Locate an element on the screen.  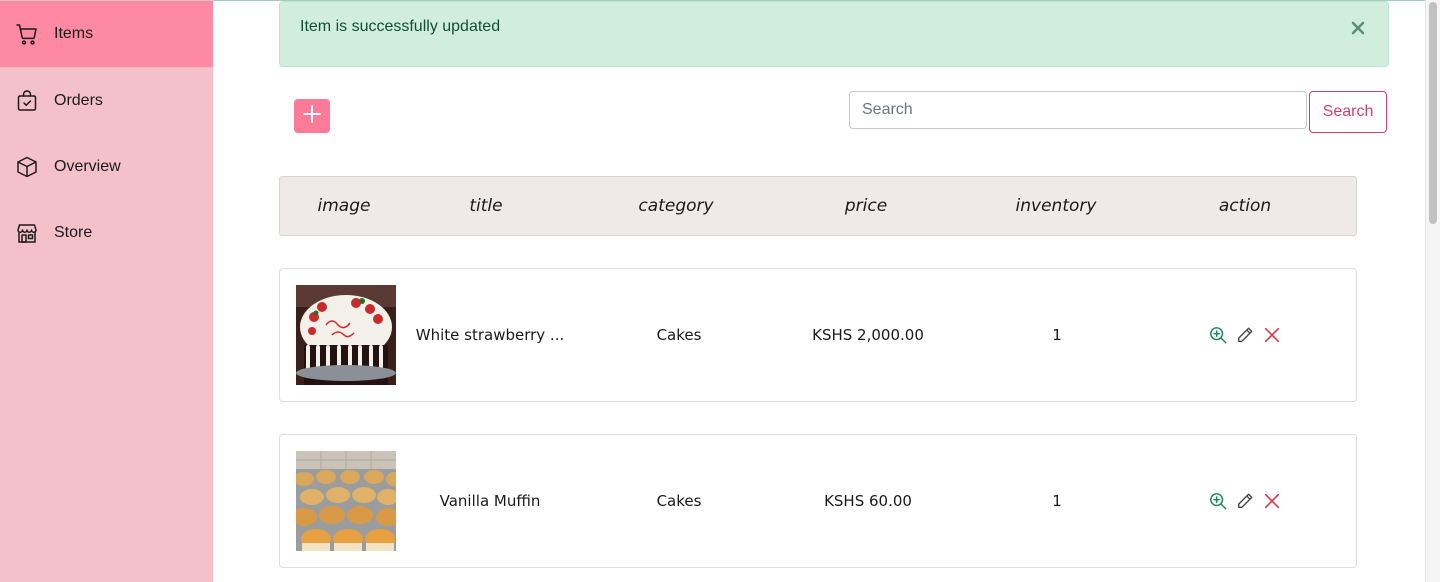
column-header-inventory: inventory is located at coordinates (1056, 206).